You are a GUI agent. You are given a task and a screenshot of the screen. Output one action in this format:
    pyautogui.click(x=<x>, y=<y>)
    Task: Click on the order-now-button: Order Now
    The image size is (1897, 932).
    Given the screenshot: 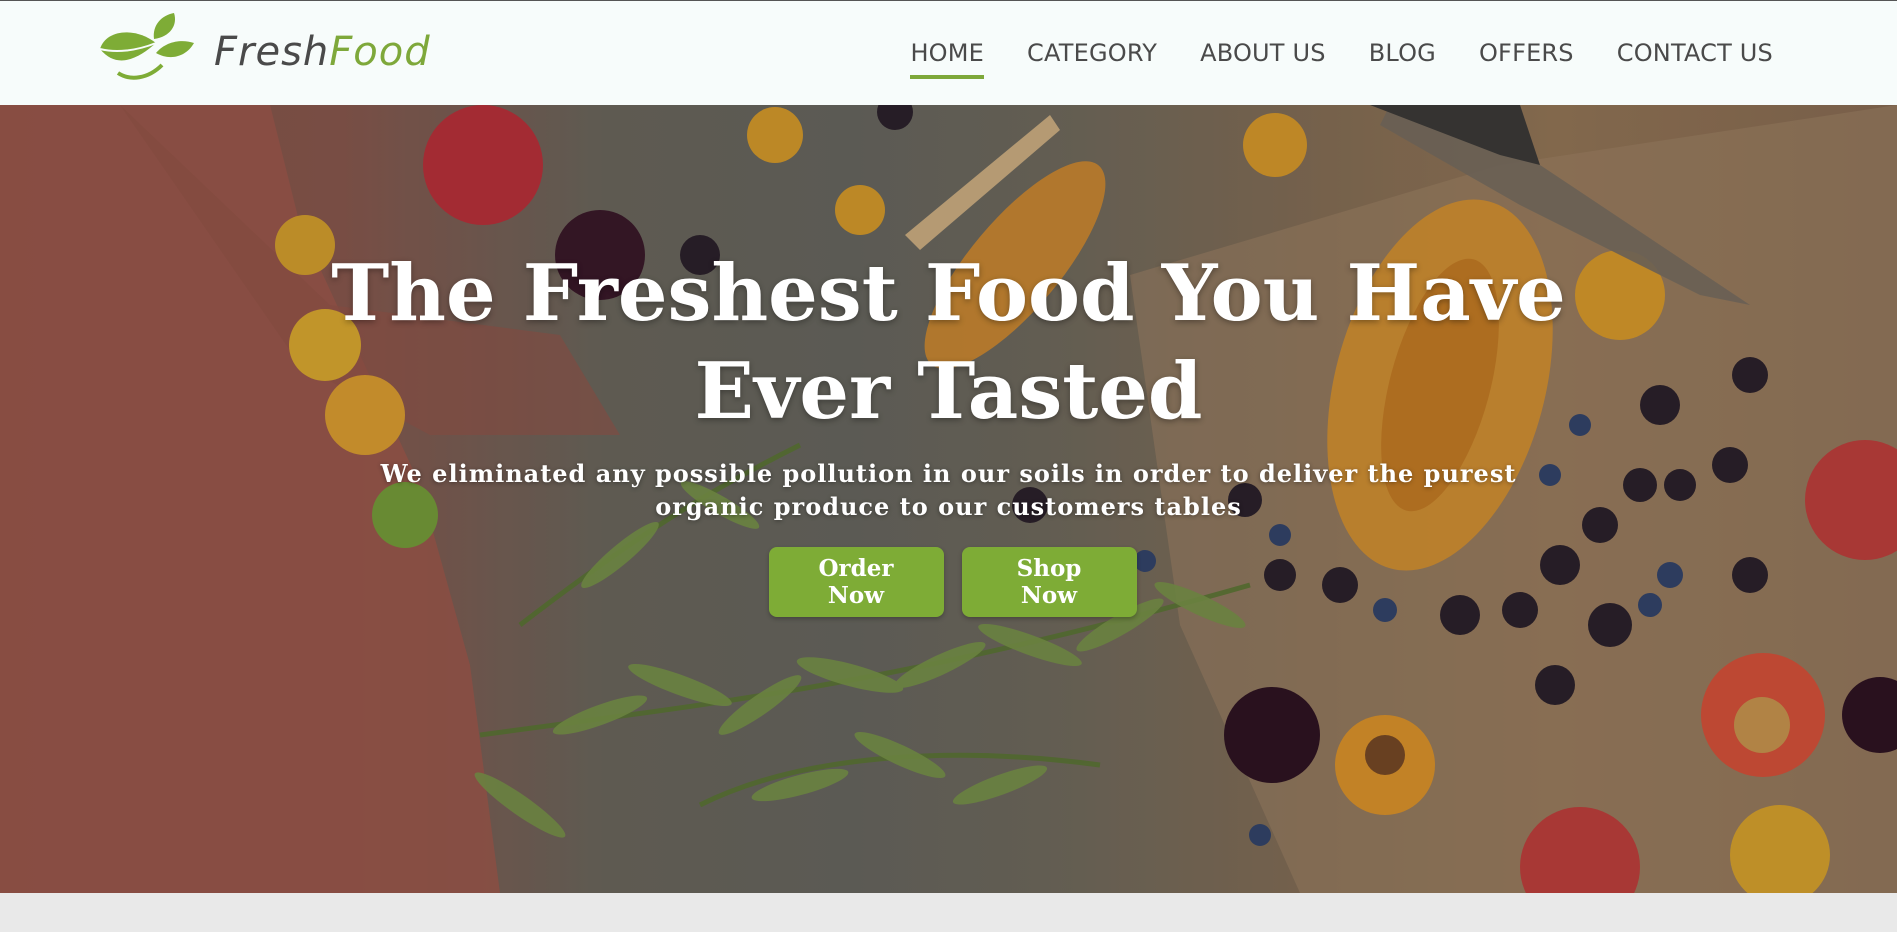 What is the action you would take?
    pyautogui.click(x=856, y=582)
    